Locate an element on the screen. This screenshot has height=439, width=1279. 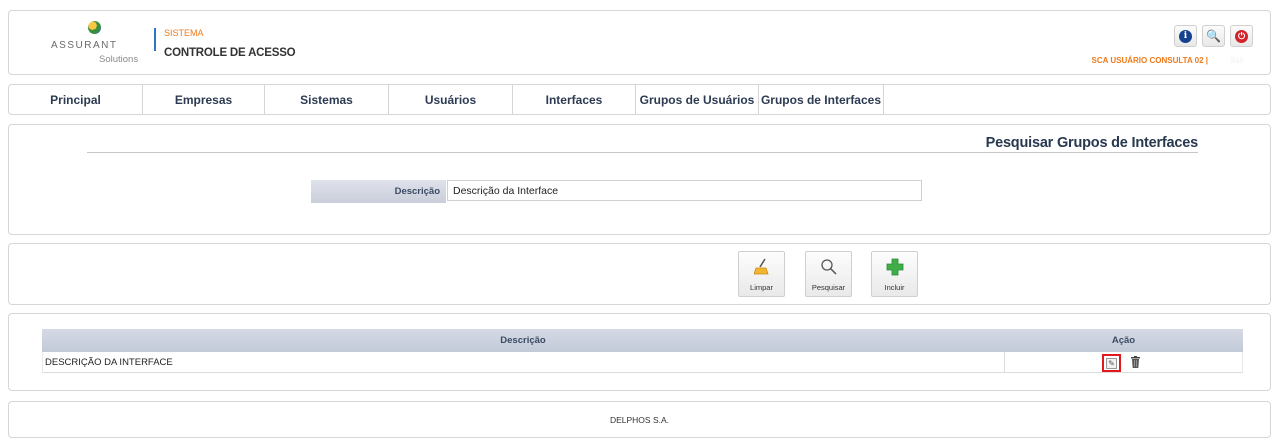
trash-icon is located at coordinates (1135, 363).